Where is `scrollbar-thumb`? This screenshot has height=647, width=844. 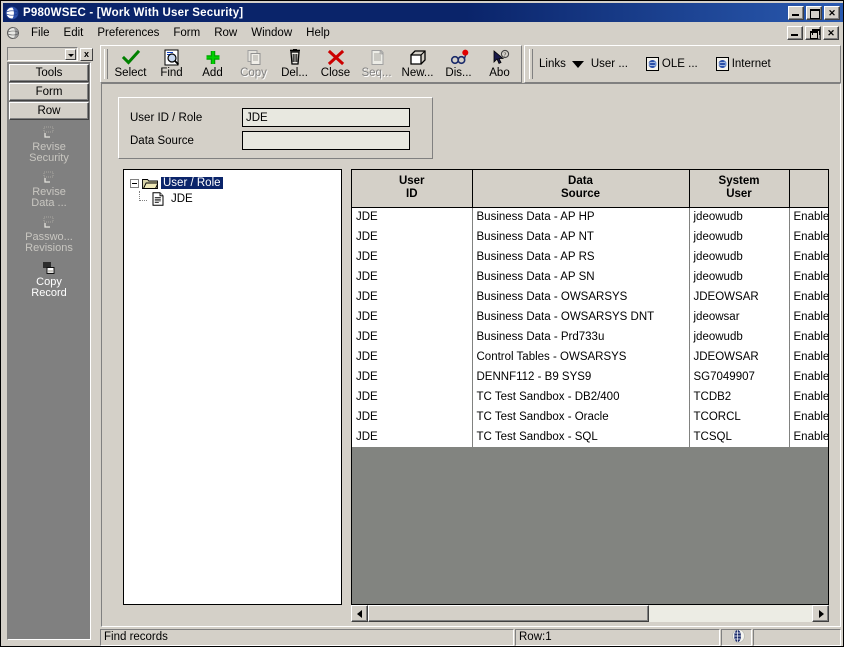
scrollbar-thumb is located at coordinates (508, 613).